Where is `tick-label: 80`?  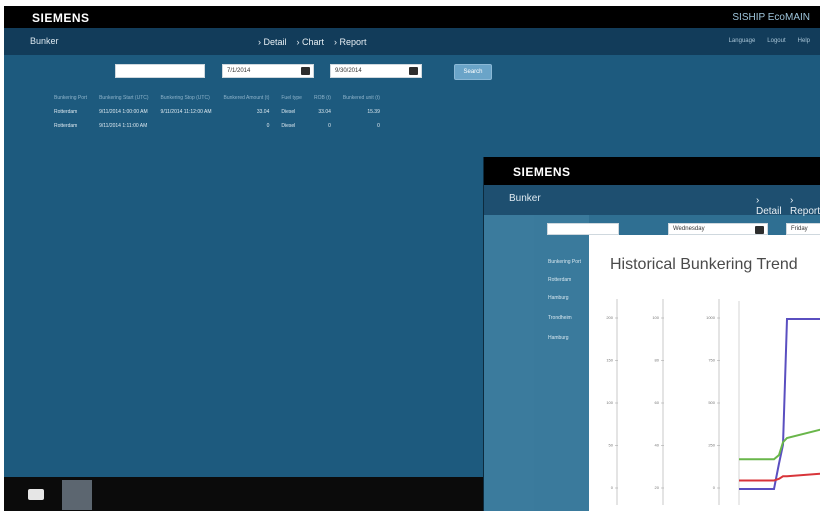 tick-label: 80 is located at coordinates (657, 360).